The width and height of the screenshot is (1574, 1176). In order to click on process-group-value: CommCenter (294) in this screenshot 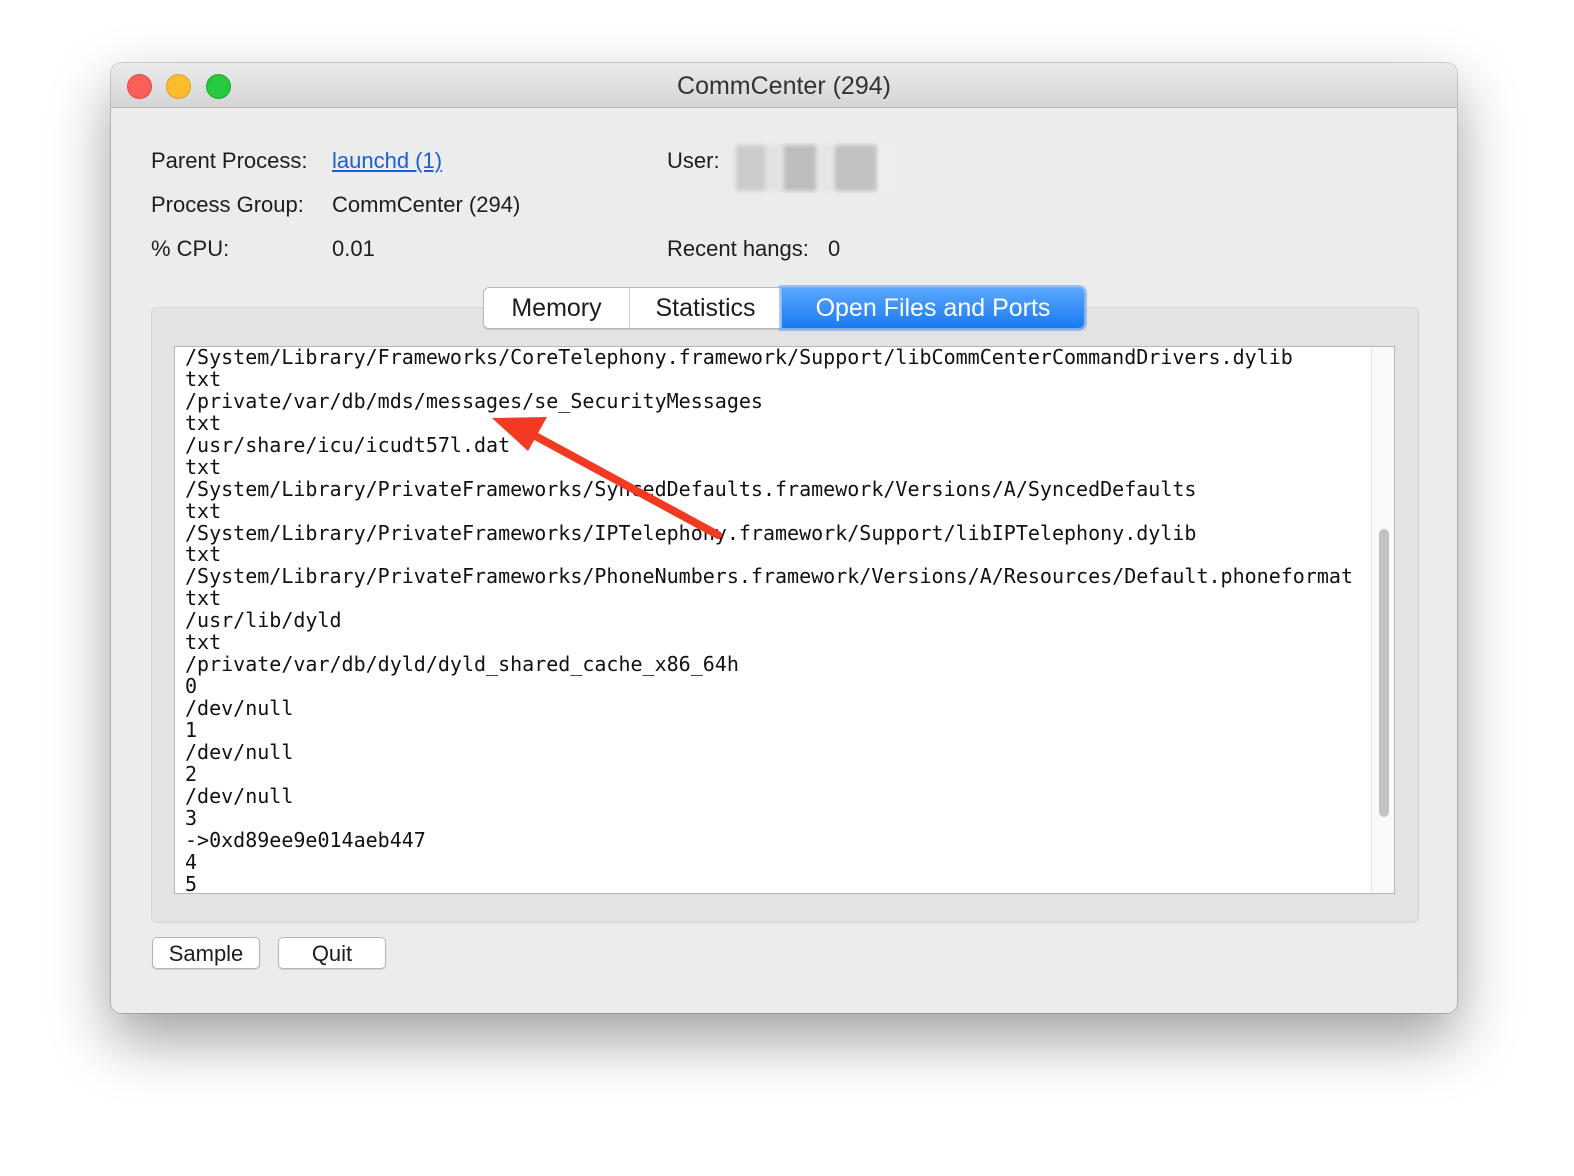, I will do `click(426, 204)`.